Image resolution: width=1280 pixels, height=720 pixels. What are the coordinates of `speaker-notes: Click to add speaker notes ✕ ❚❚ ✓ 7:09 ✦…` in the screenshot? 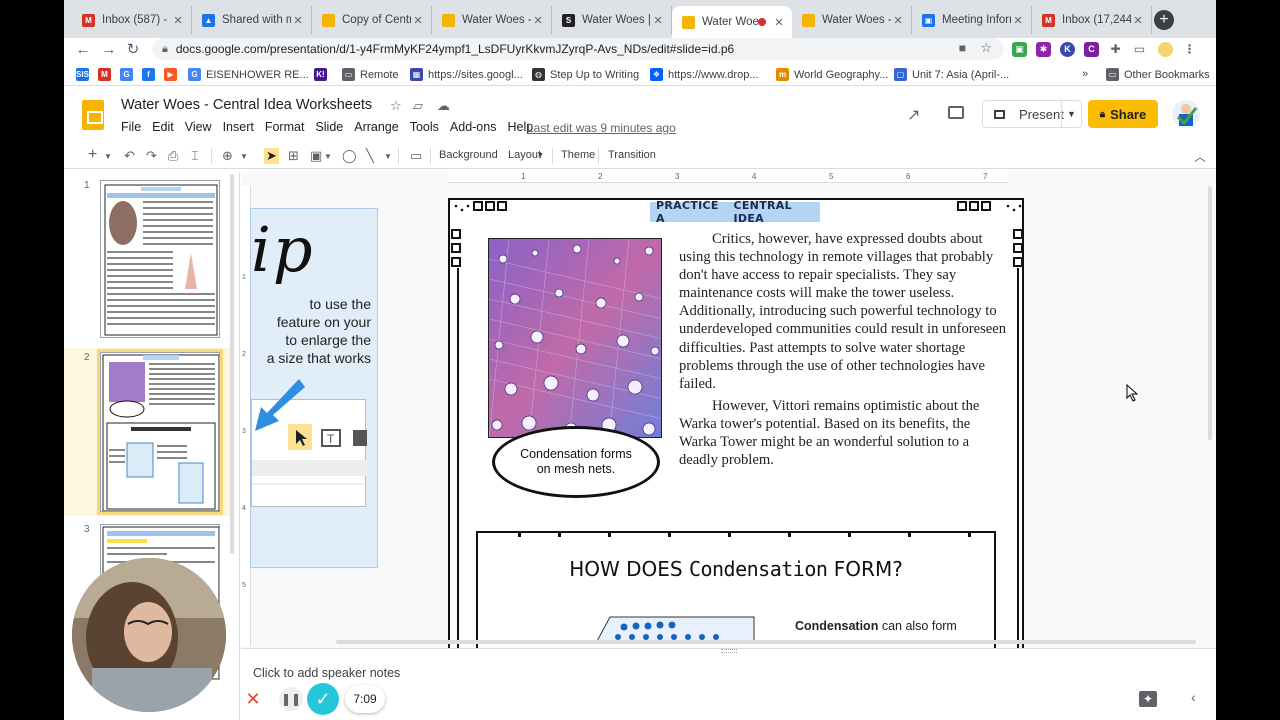 It's located at (728, 684).